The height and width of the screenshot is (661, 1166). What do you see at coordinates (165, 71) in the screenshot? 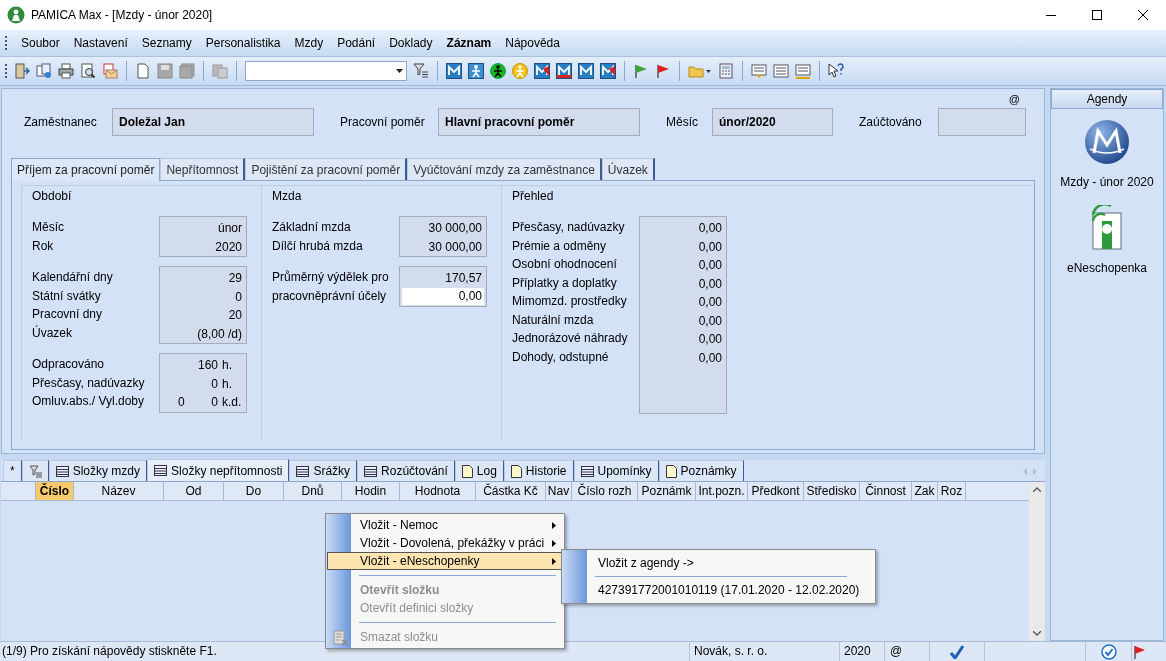
I see `save-icon` at bounding box center [165, 71].